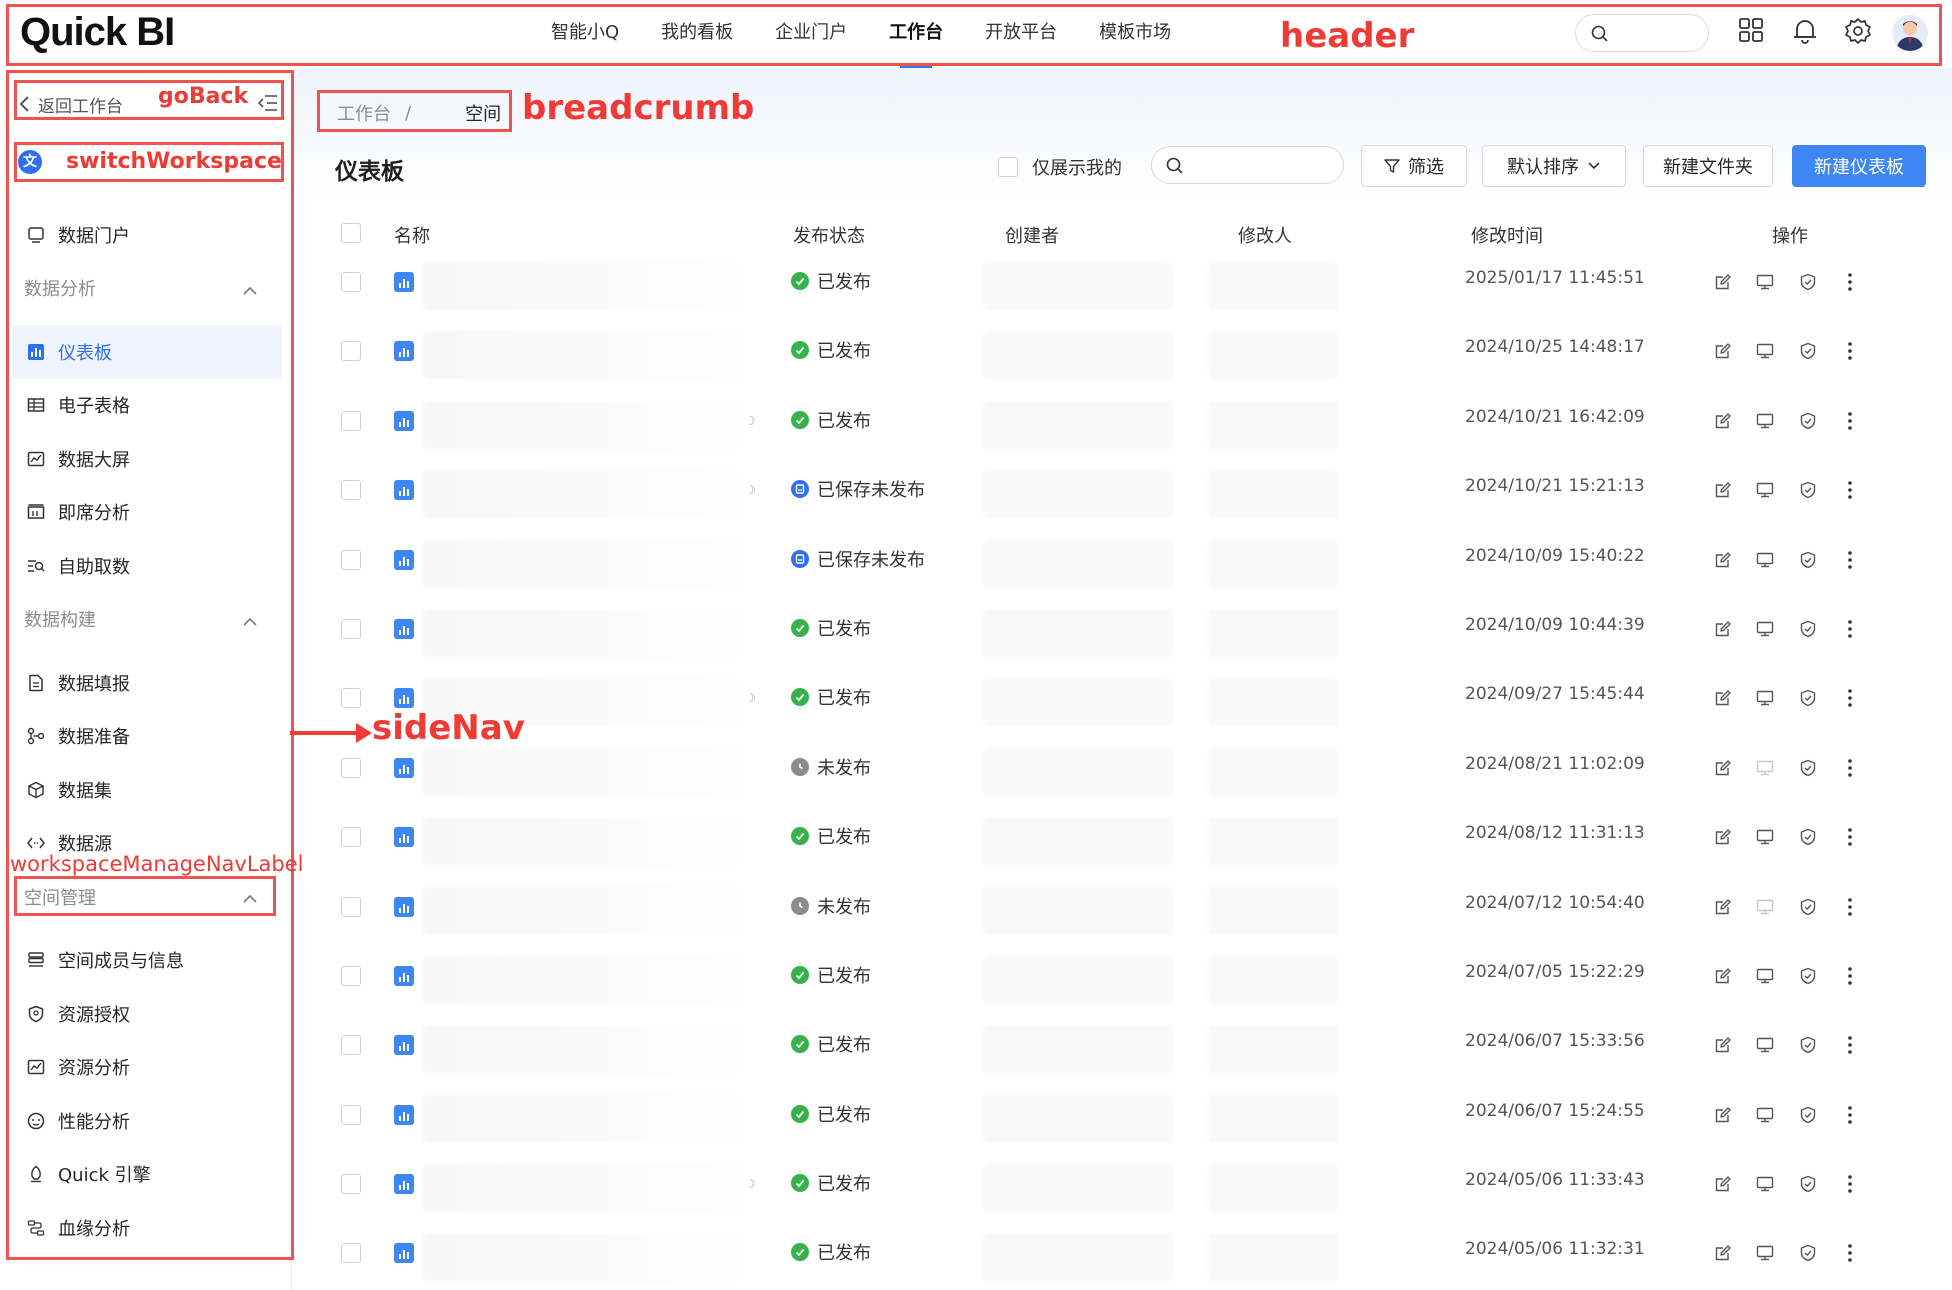 The width and height of the screenshot is (1952, 1290). What do you see at coordinates (829, 235) in the screenshot?
I see `column-status: 发布状态` at bounding box center [829, 235].